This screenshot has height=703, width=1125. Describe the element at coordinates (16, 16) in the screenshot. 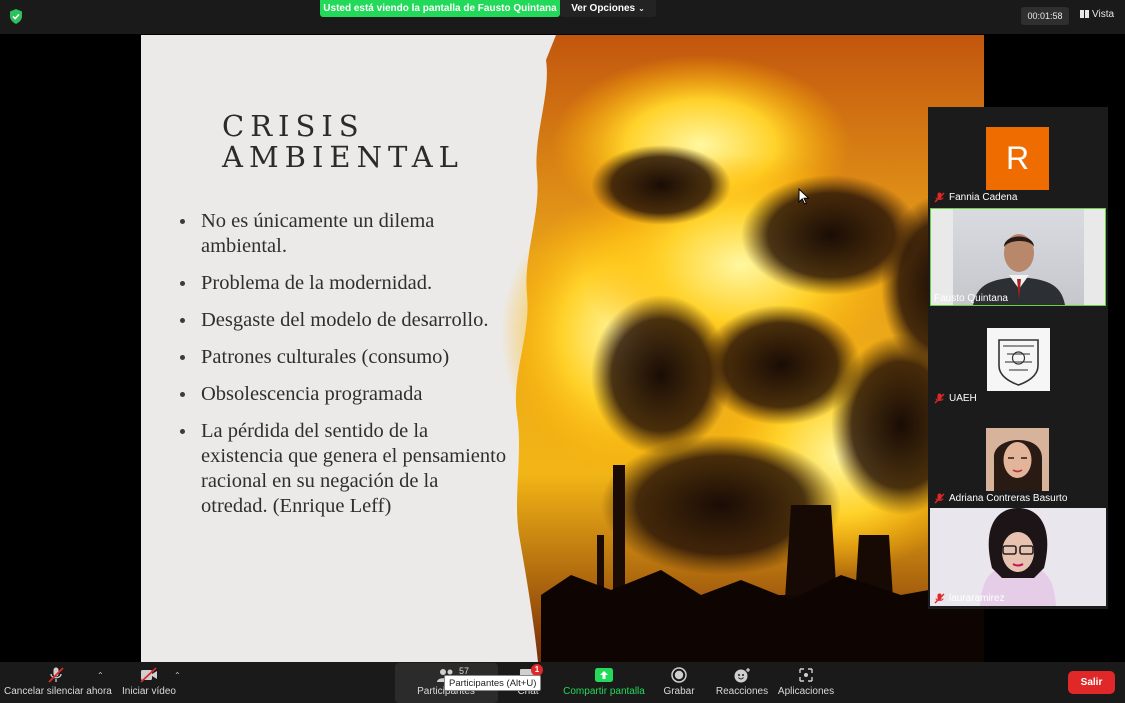

I see `shield-check-icon` at that location.